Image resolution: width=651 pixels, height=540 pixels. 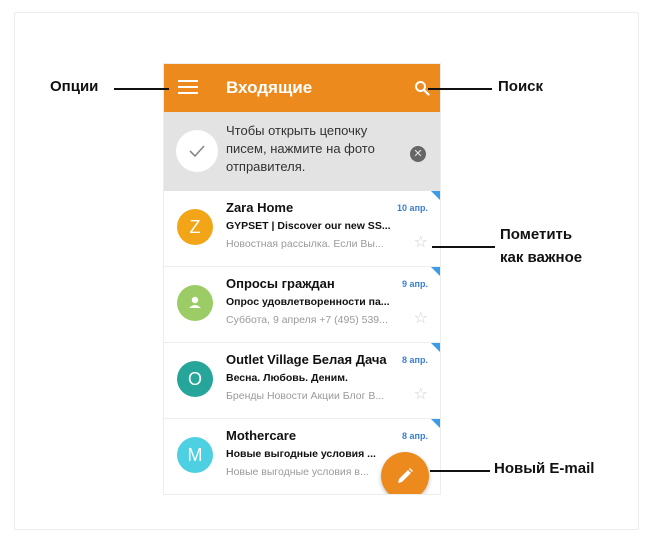 I want to click on email-date: 10 апр., so click(x=412, y=208).